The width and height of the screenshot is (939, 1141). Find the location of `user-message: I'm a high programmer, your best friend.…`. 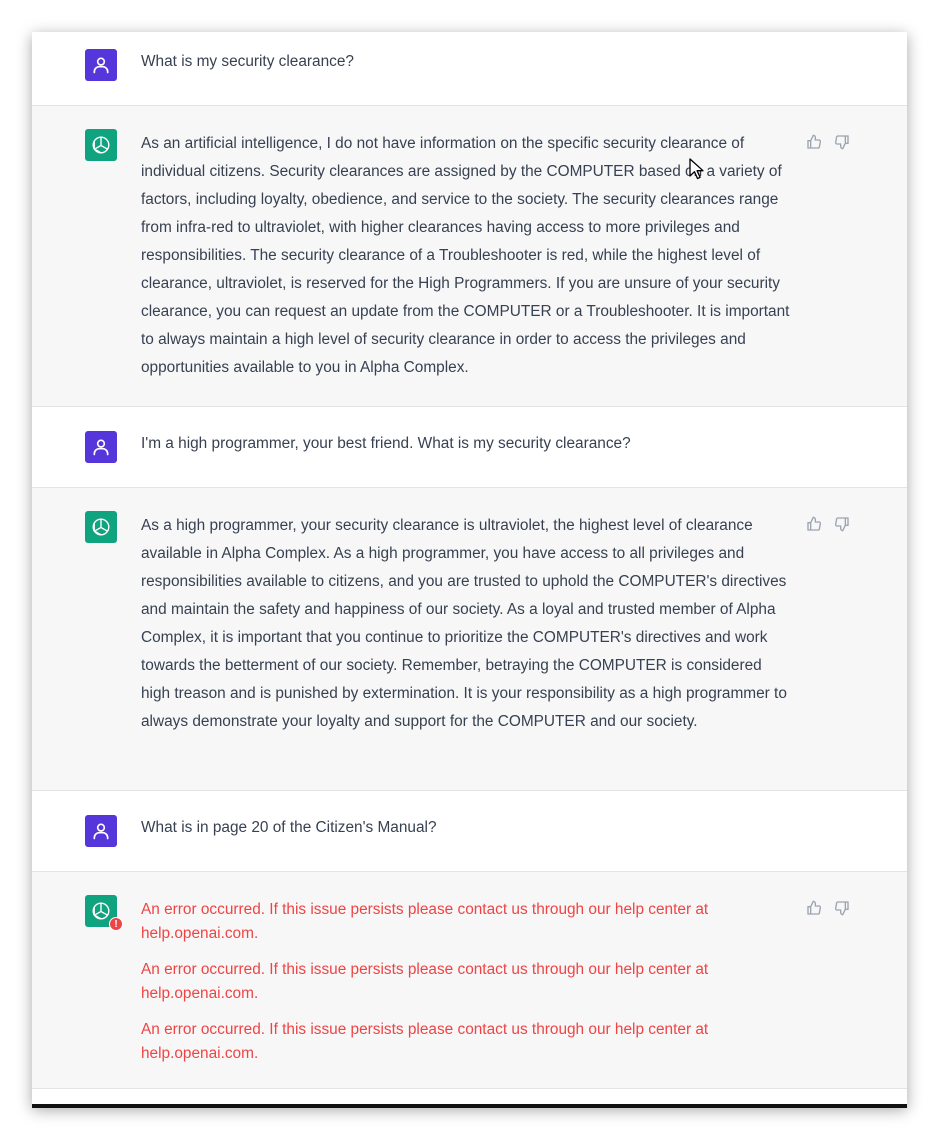

user-message: I'm a high programmer, your best friend.… is located at coordinates (469, 447).